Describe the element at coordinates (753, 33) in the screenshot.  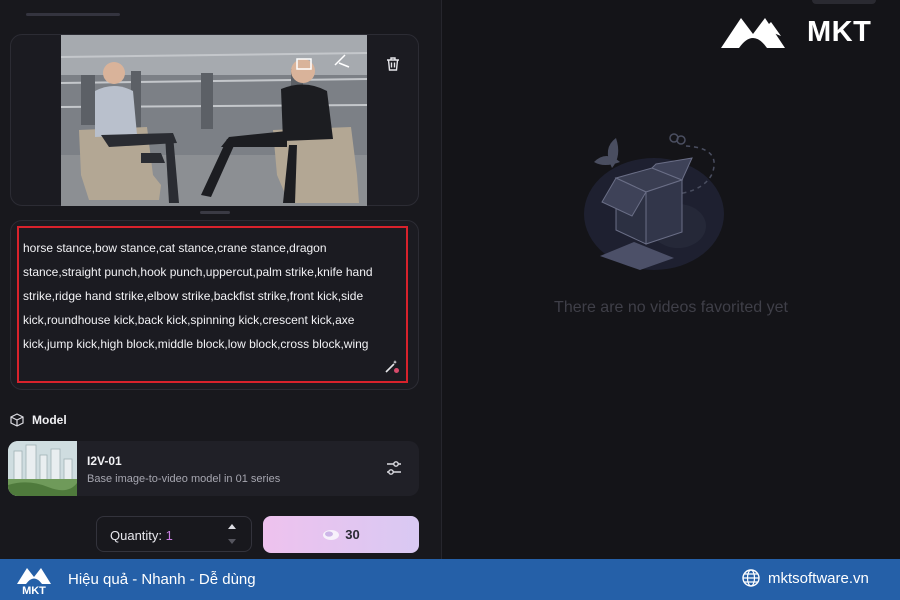
I see `mkt-logo-icon` at that location.